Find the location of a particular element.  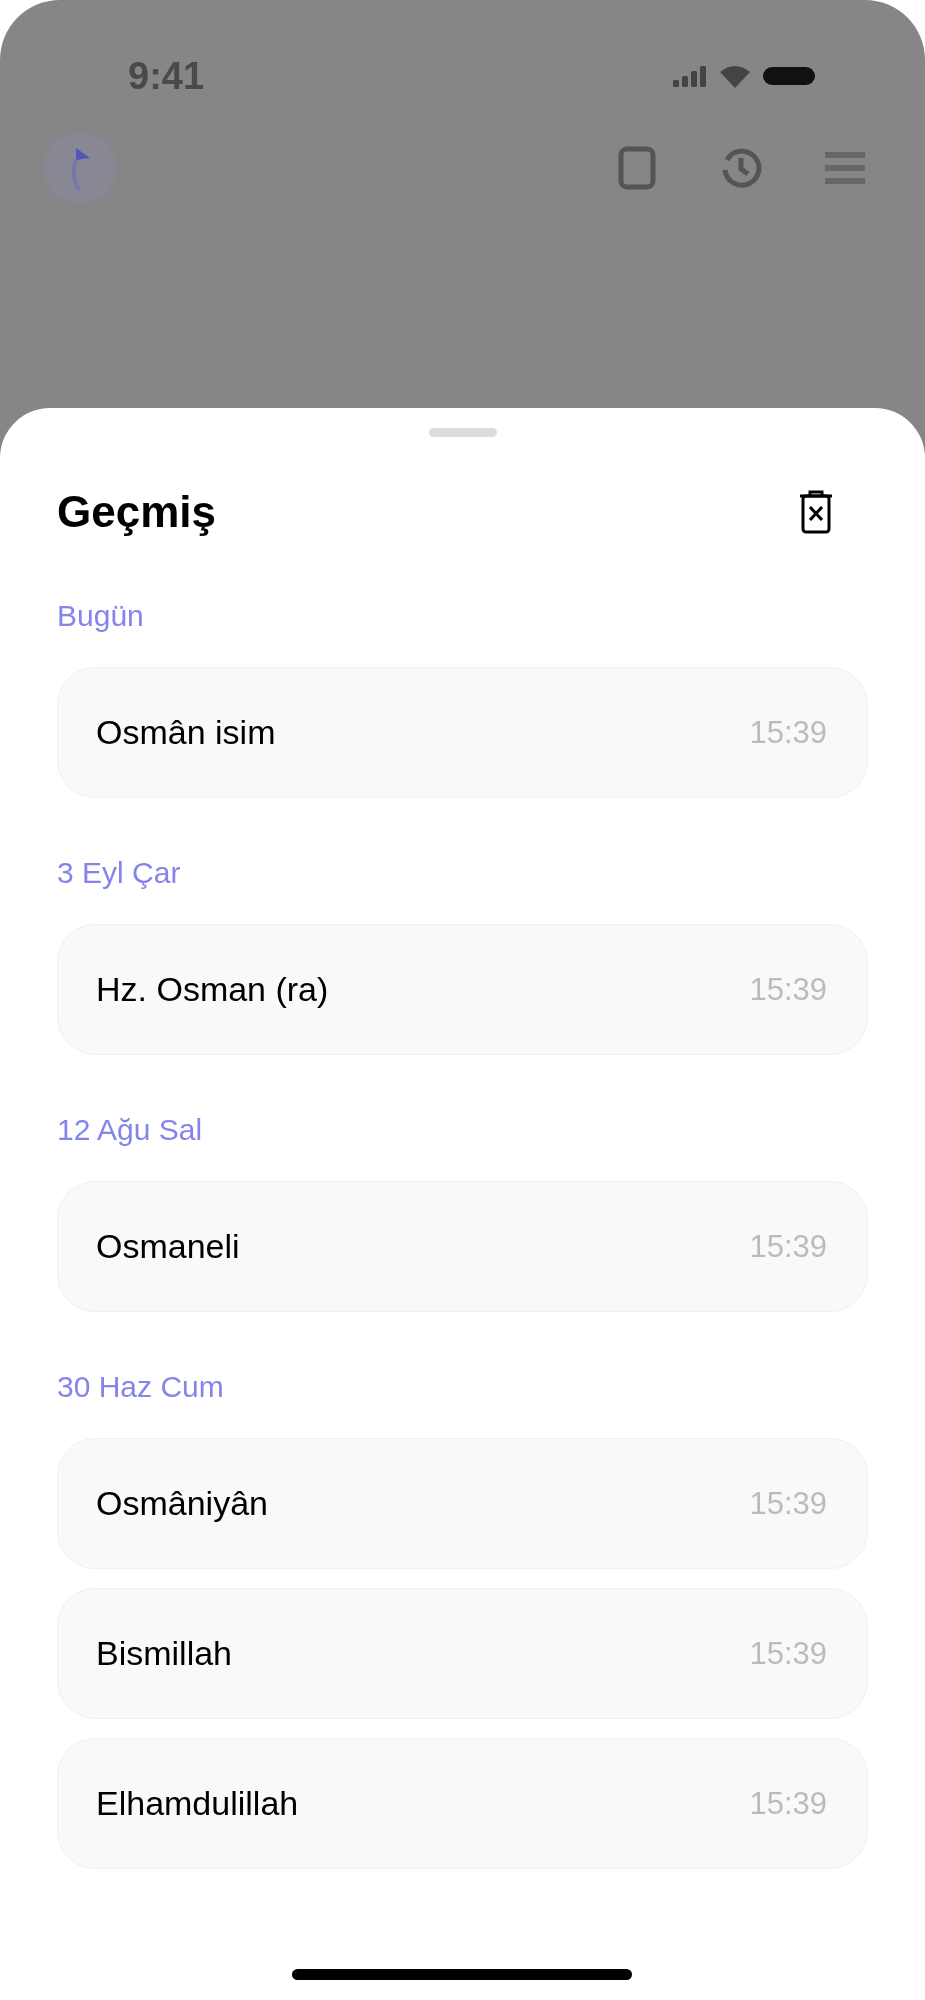

history-item: Bismillah 15:39 is located at coordinates (462, 1653).